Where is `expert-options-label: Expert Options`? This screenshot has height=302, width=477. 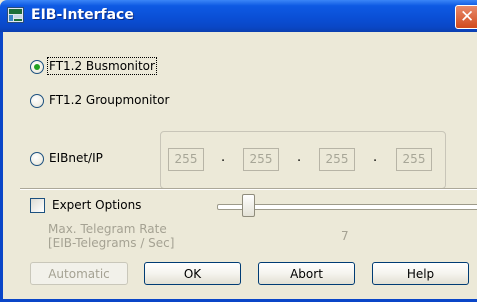
expert-options-label: Expert Options is located at coordinates (96, 205).